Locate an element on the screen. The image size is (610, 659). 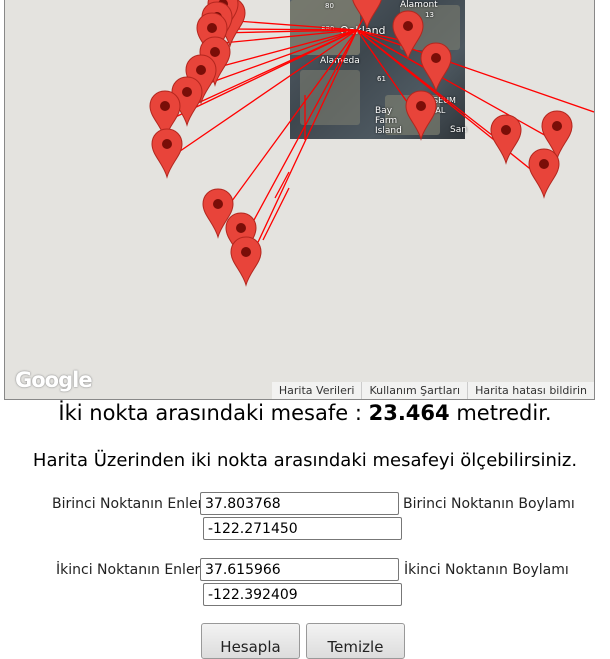
result-prefix: İki nokta arasındaki mesafe : is located at coordinates (213, 413).